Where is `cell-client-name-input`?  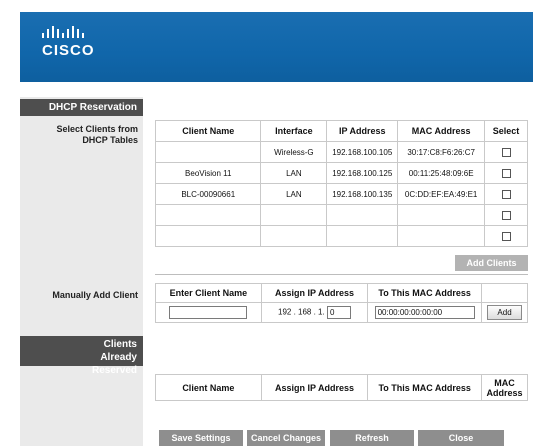 cell-client-name-input is located at coordinates (208, 312).